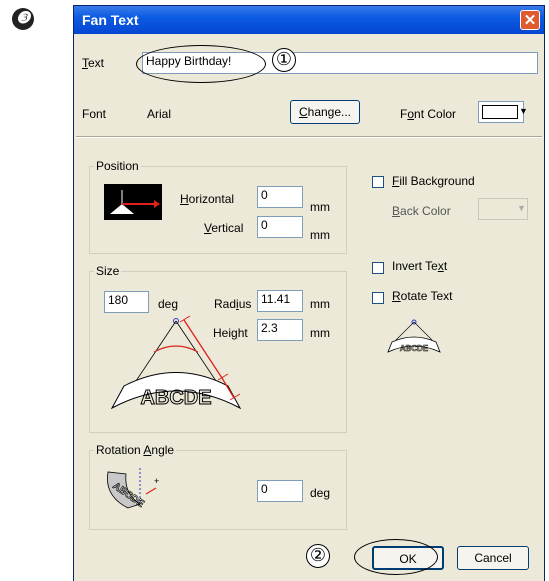 Image resolution: width=549 pixels, height=581 pixels. What do you see at coordinates (428, 114) in the screenshot?
I see `font-color-label: Font Color` at bounding box center [428, 114].